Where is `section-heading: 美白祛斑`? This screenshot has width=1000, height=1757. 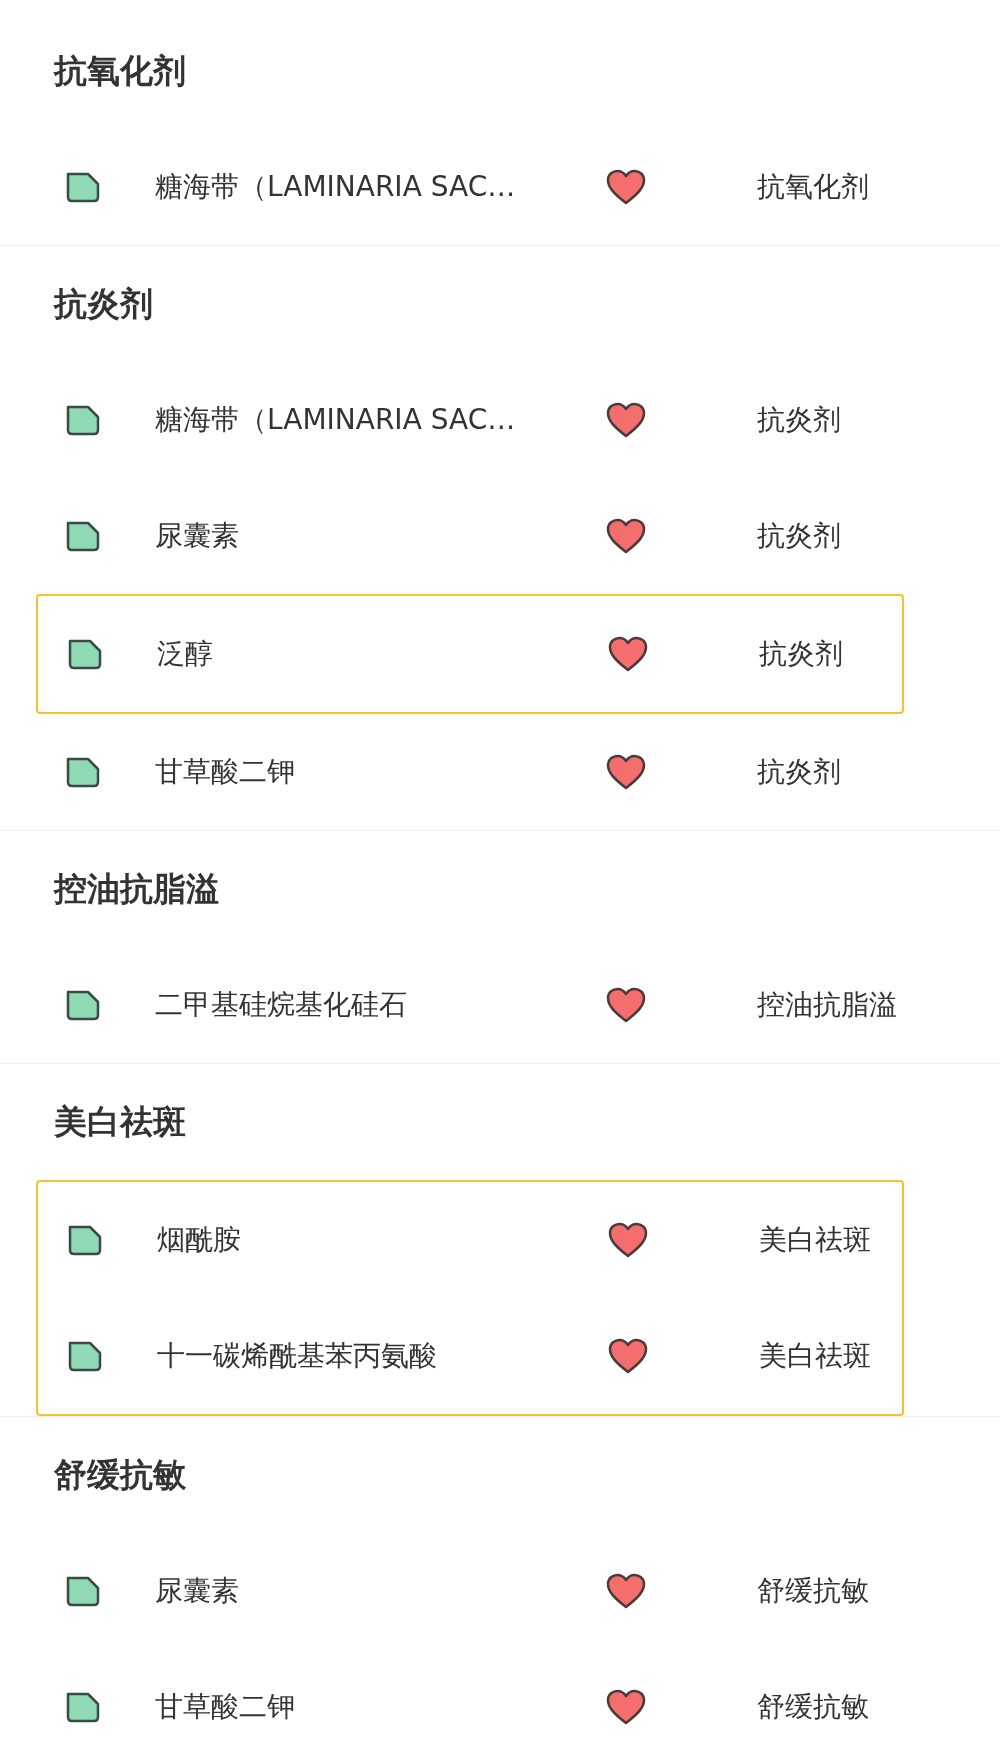
section-heading: 美白祛斑 is located at coordinates (120, 1122).